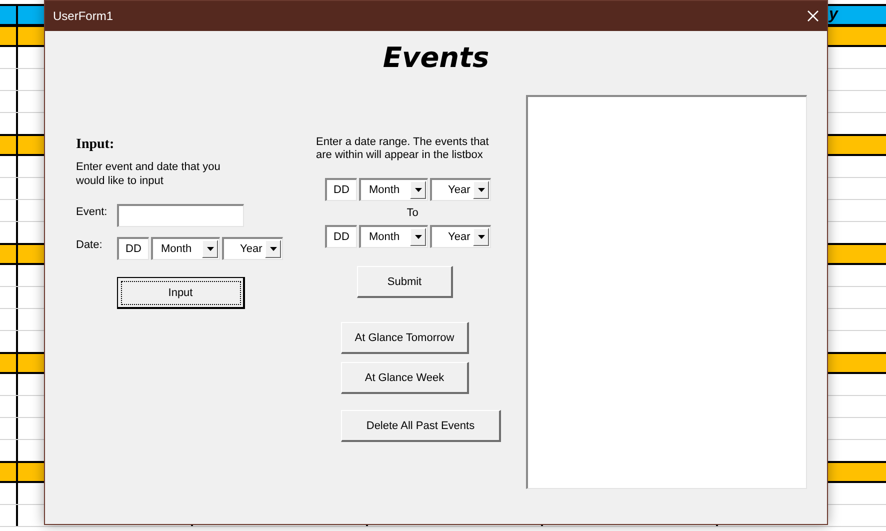 This screenshot has width=886, height=531. Describe the element at coordinates (180, 215) in the screenshot. I see `event-input-field` at that location.